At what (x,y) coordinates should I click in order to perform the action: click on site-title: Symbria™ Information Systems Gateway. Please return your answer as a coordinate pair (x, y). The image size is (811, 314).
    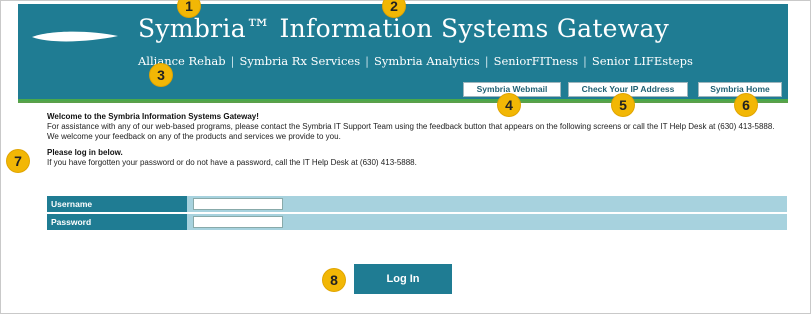
    Looking at the image, I should click on (404, 28).